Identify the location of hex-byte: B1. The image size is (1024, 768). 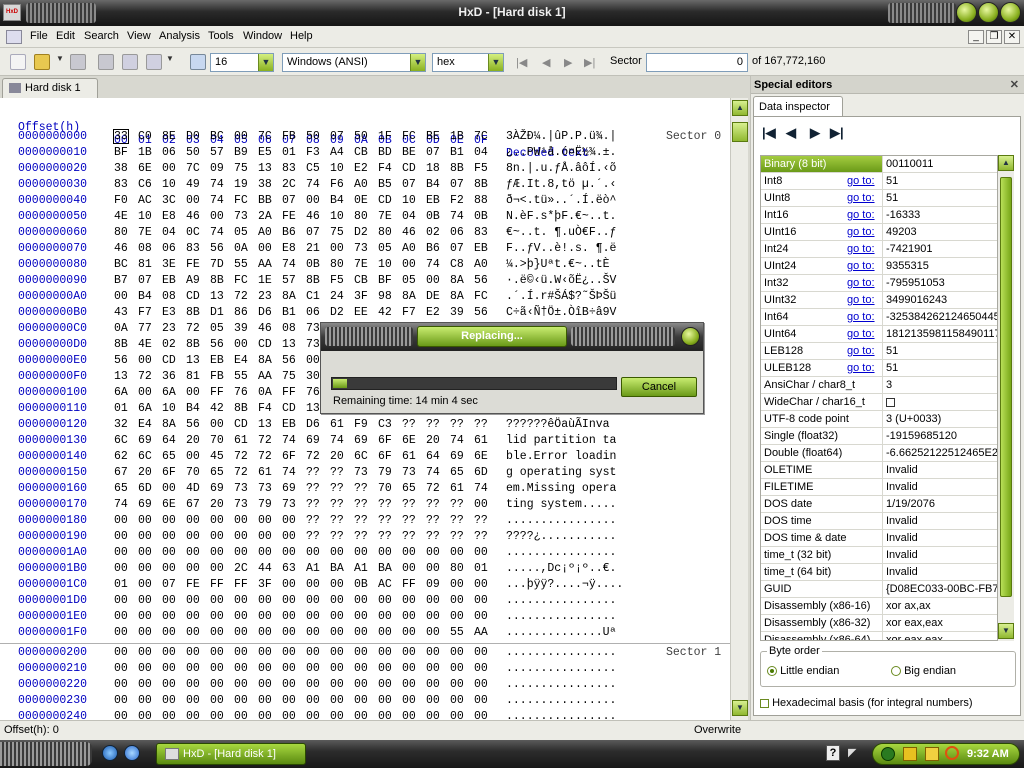
(457, 152).